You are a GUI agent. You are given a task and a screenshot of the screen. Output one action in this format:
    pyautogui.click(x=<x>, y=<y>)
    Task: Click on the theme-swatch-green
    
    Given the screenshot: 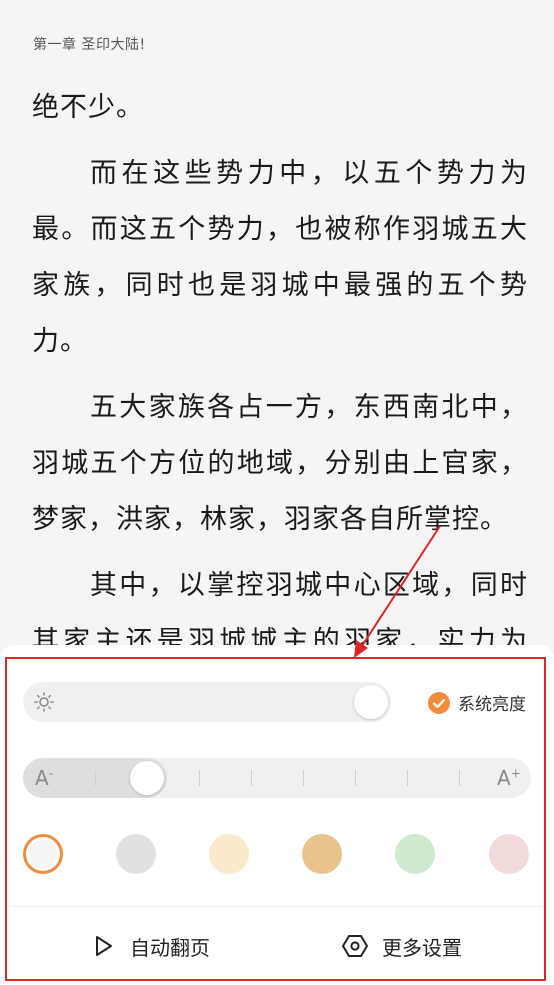 What is the action you would take?
    pyautogui.click(x=415, y=854)
    